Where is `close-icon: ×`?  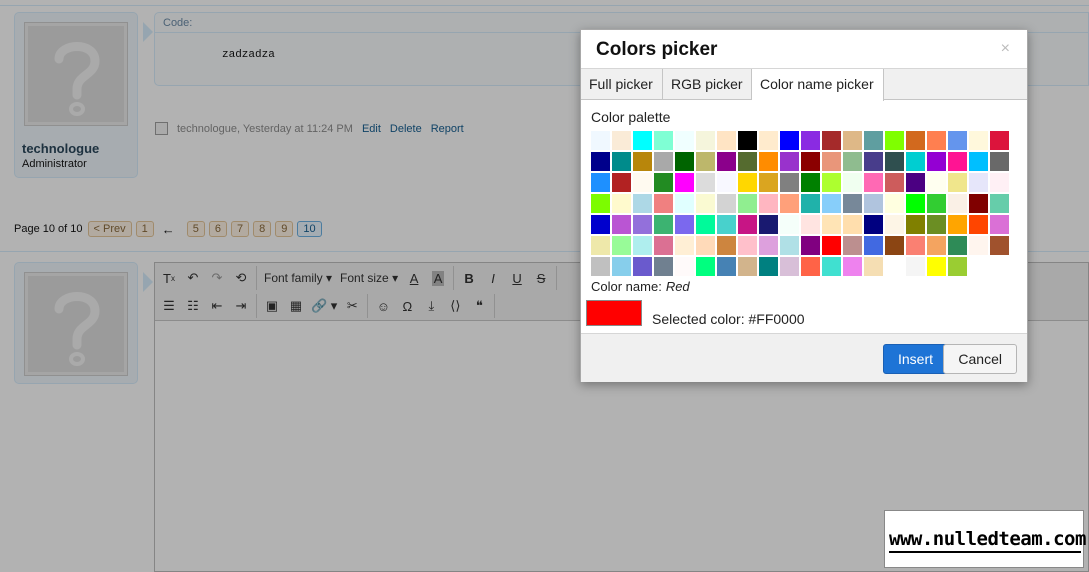 close-icon: × is located at coordinates (1005, 49).